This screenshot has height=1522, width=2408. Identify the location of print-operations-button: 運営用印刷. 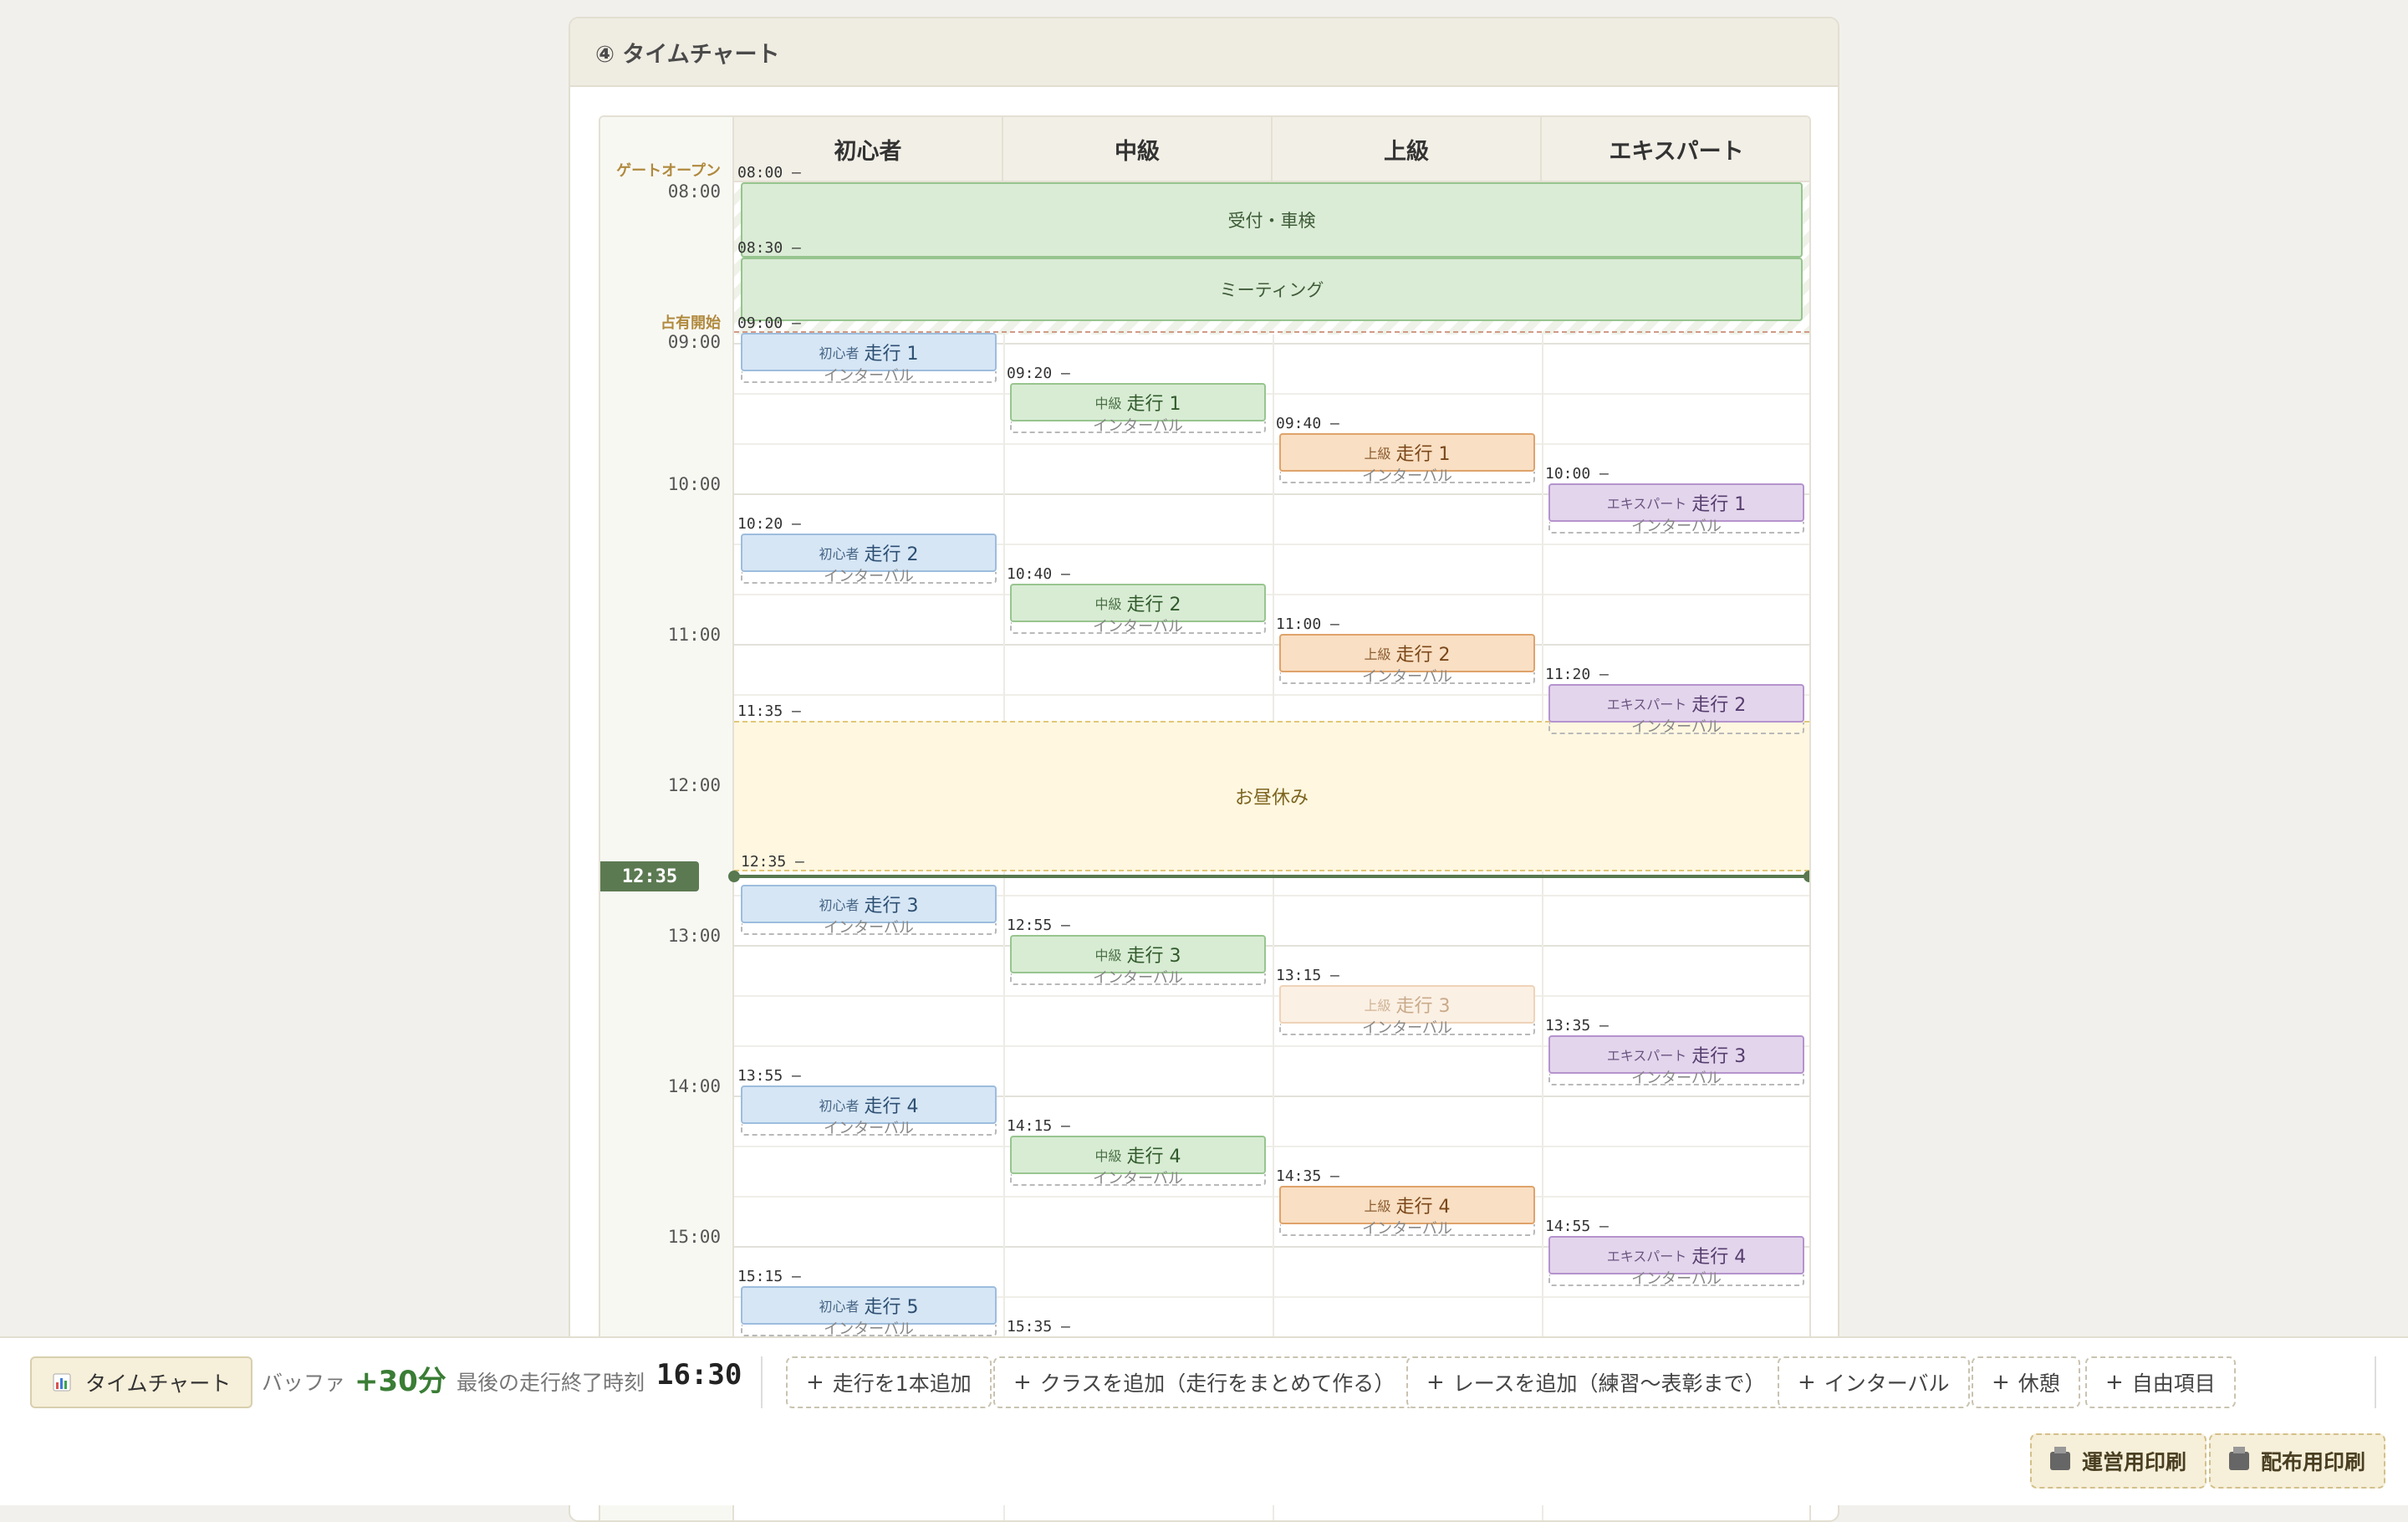
(2118, 1461).